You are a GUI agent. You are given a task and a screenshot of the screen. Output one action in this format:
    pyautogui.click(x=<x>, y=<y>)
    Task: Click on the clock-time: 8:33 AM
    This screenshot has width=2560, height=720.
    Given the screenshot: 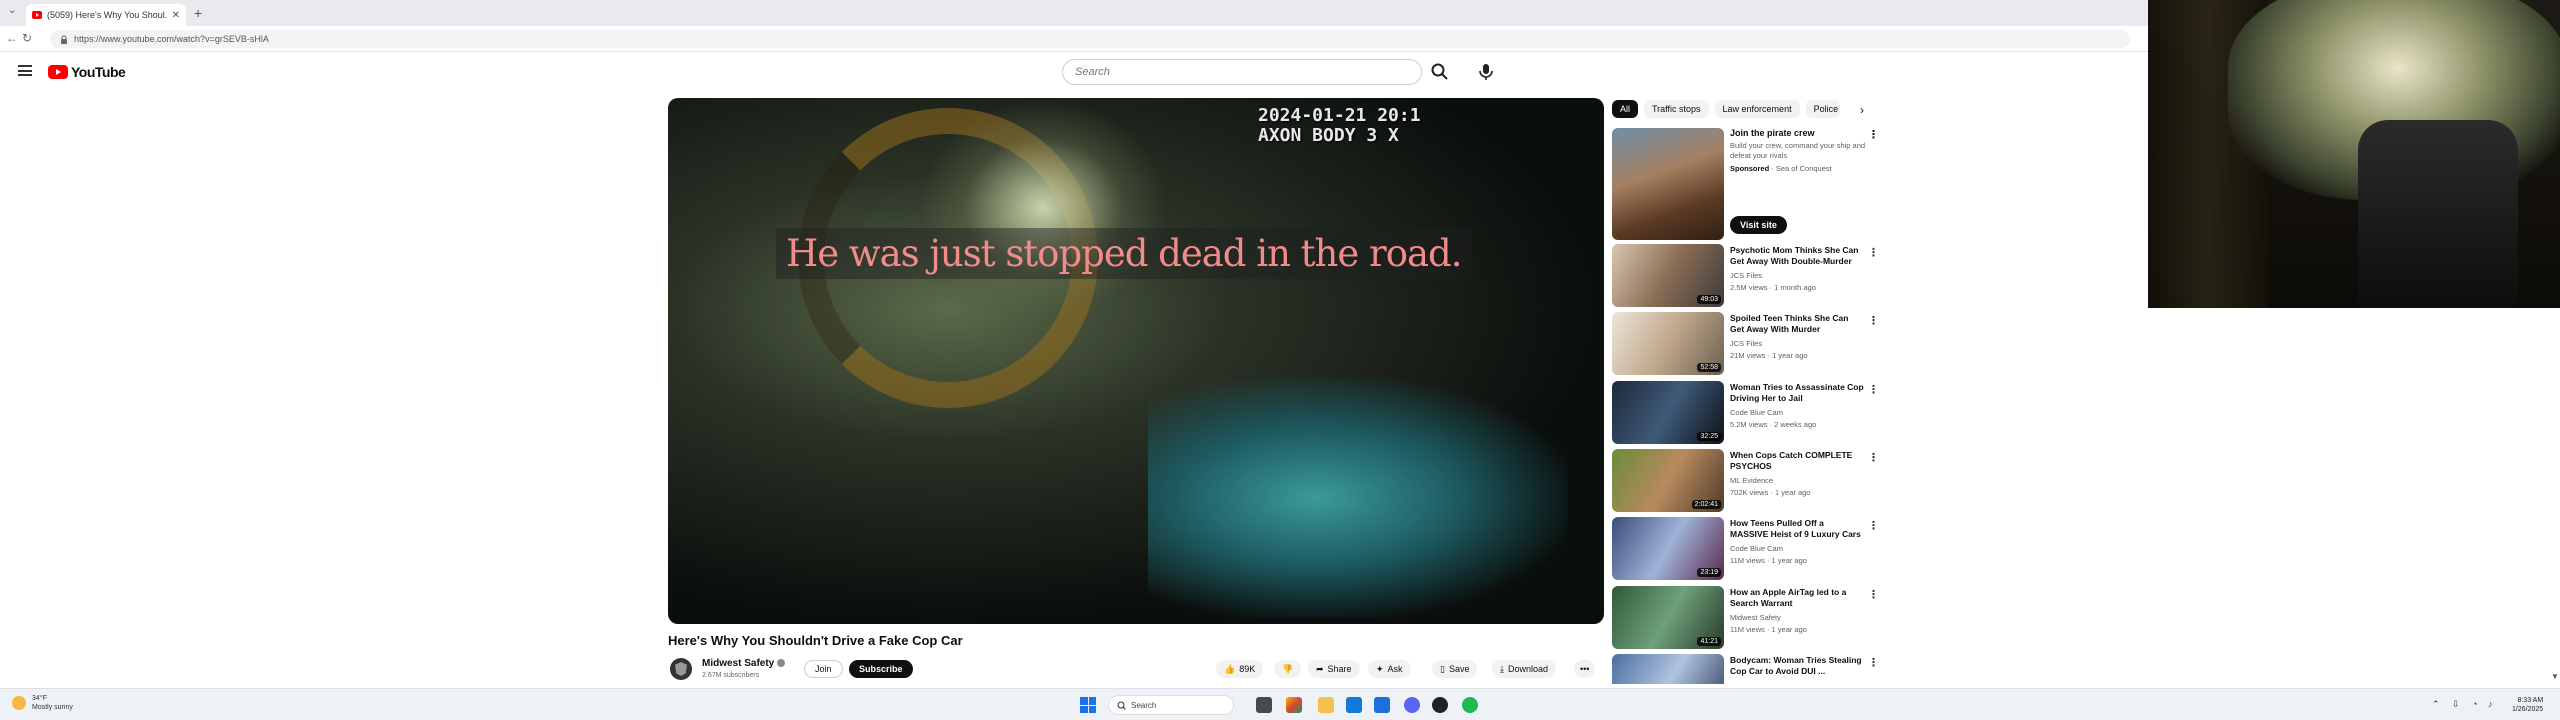 What is the action you would take?
    pyautogui.click(x=2530, y=700)
    